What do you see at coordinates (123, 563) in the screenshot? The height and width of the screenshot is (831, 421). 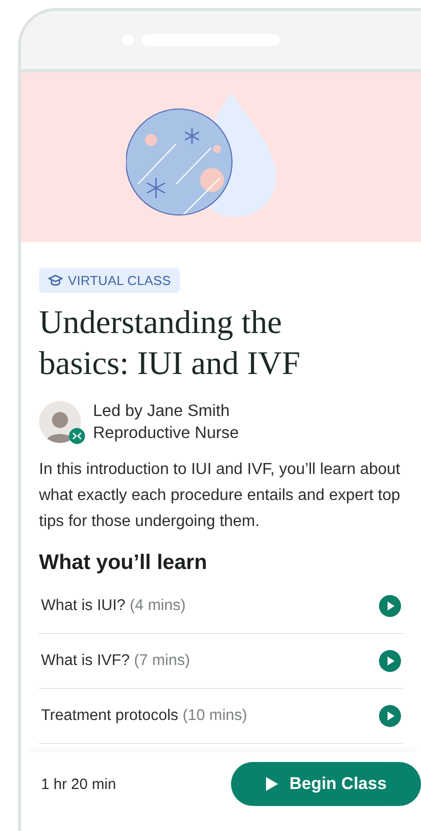 I see `section-heading: What you’ll learn` at bounding box center [123, 563].